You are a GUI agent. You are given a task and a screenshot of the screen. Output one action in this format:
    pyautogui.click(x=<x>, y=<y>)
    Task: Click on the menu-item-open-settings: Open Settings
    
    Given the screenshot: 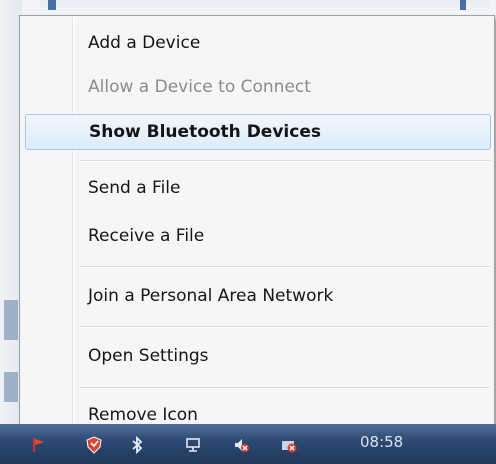 What is the action you would take?
    pyautogui.click(x=258, y=357)
    